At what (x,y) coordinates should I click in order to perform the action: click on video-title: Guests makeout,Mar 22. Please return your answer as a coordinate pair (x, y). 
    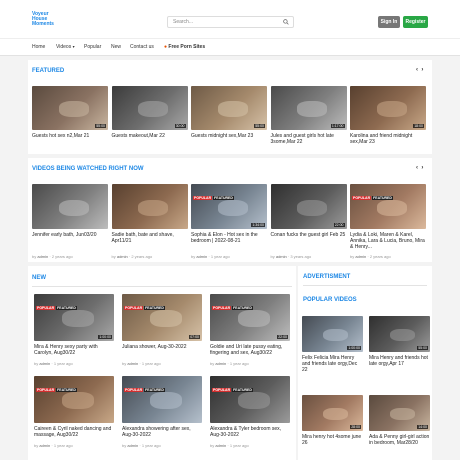
    Looking at the image, I should click on (150, 136).